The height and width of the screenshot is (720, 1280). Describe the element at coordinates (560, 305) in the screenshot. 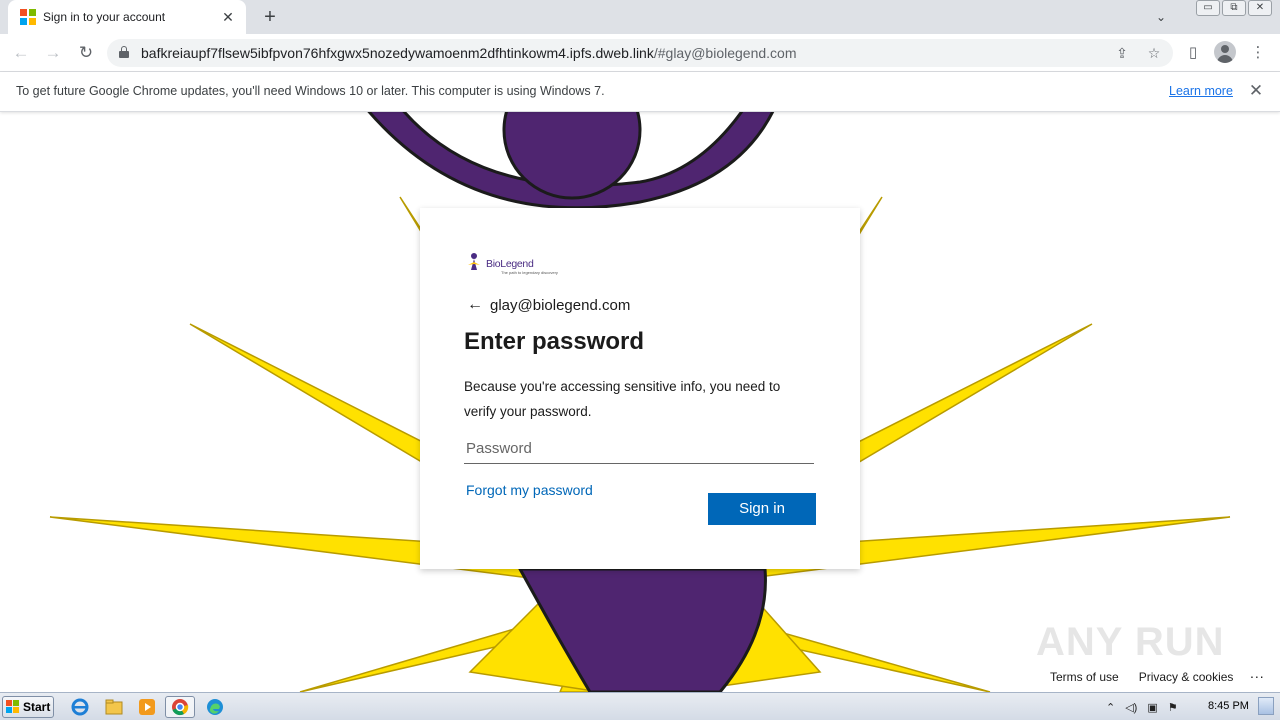

I see `identity-email: glay@biolegend.com` at that location.